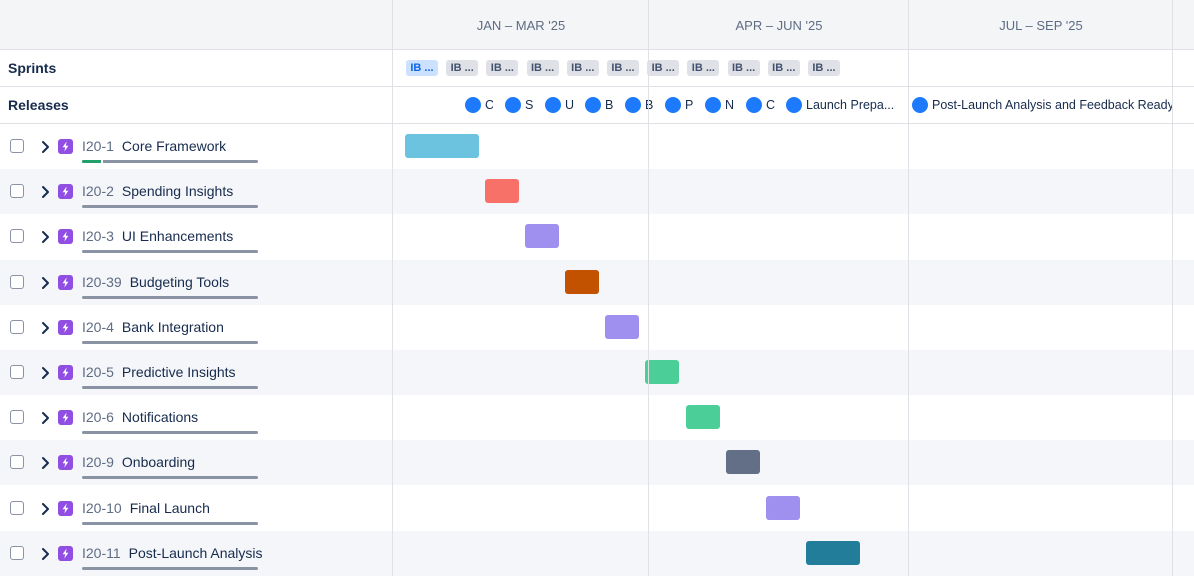  Describe the element at coordinates (174, 146) in the screenshot. I see `issue-title: Core Framework` at that location.